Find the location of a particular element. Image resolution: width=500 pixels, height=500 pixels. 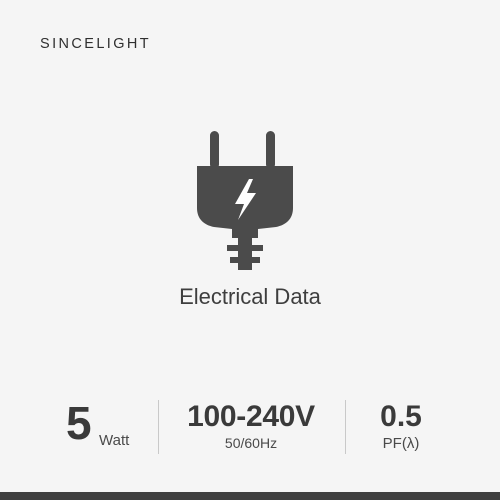

spec-voltage: 100-240V 50/60Hz is located at coordinates (251, 428).